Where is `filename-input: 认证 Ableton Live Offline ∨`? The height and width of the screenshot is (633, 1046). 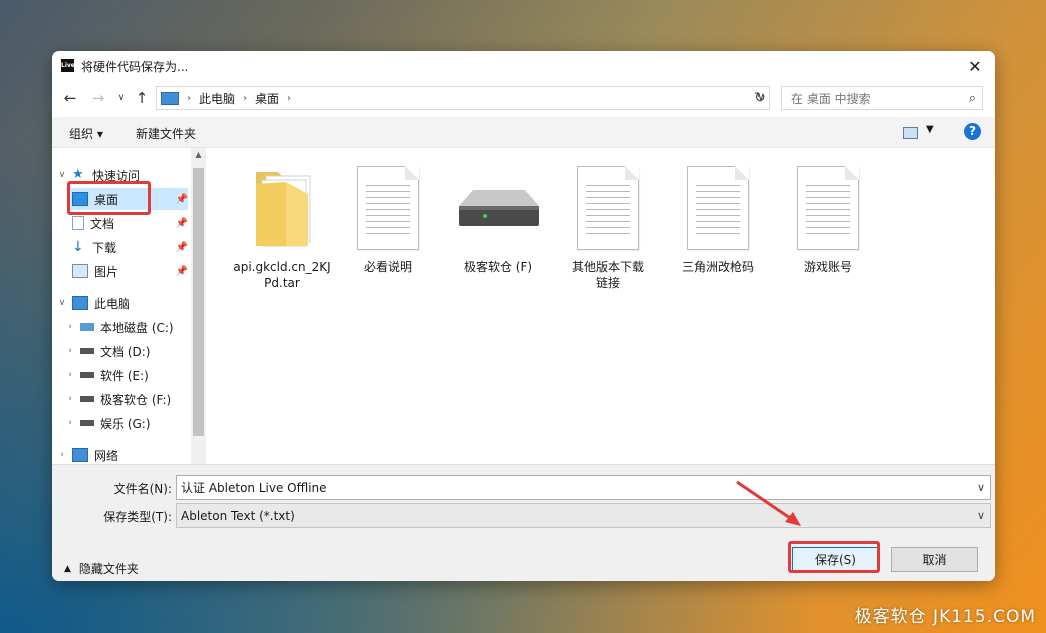
filename-input: 认证 Ableton Live Offline ∨ is located at coordinates (583, 487).